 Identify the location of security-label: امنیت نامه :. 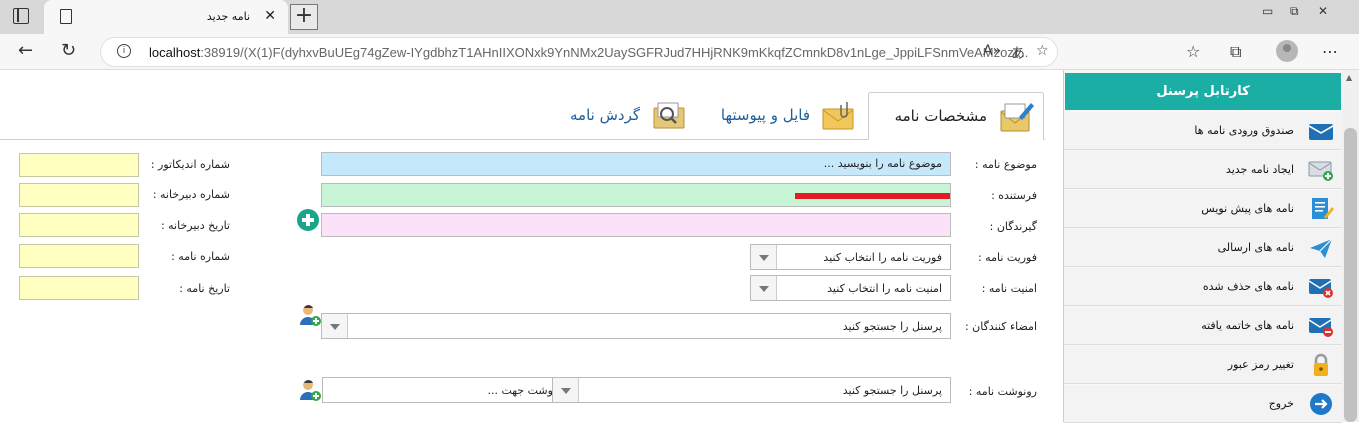
(1009, 288).